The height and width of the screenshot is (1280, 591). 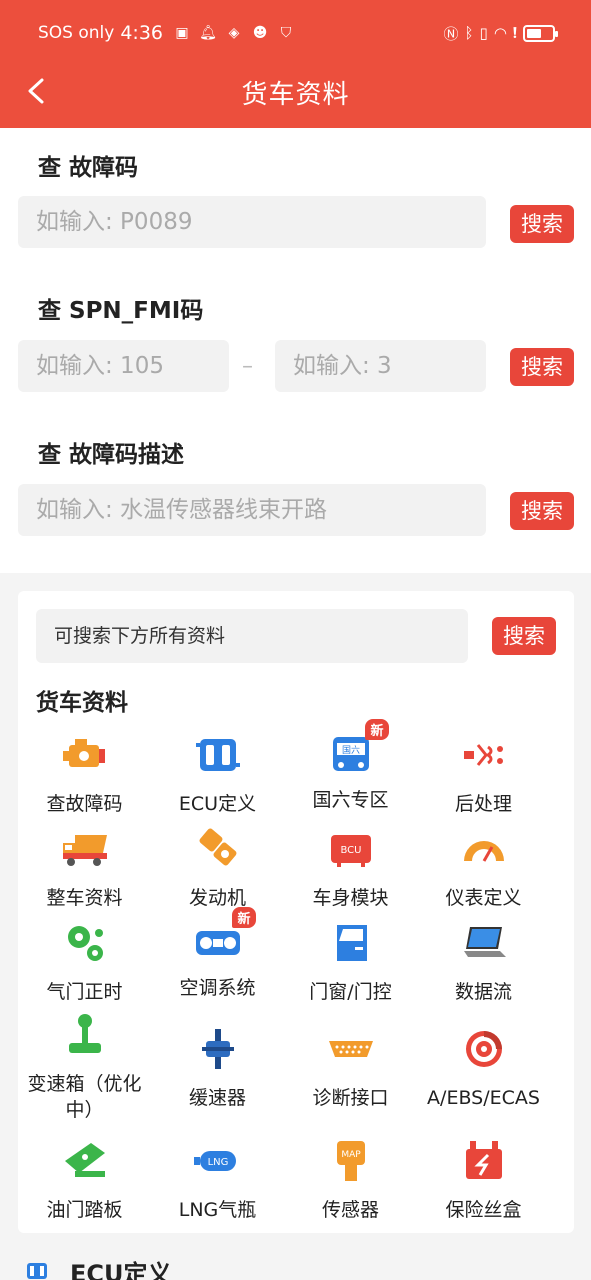 What do you see at coordinates (483, 33) in the screenshot?
I see `vibrate-icon: ▯` at bounding box center [483, 33].